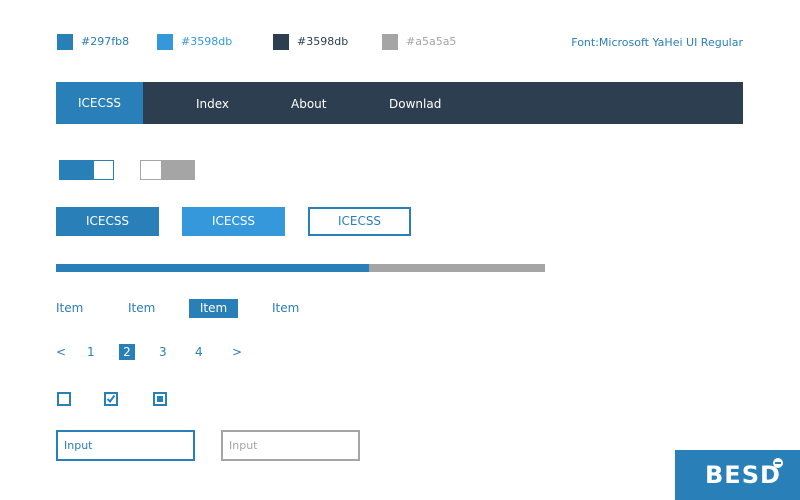  I want to click on nav-link-index: Index, so click(212, 103).